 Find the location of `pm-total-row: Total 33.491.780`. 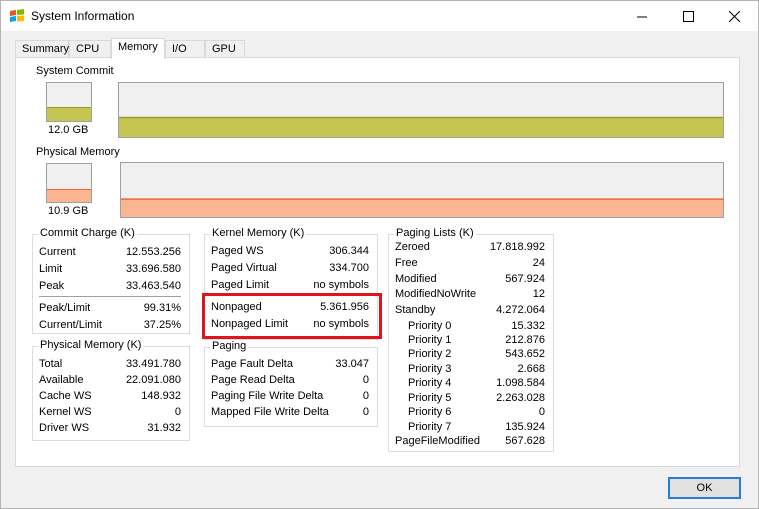

pm-total-row: Total 33.491.780 is located at coordinates (110, 365).